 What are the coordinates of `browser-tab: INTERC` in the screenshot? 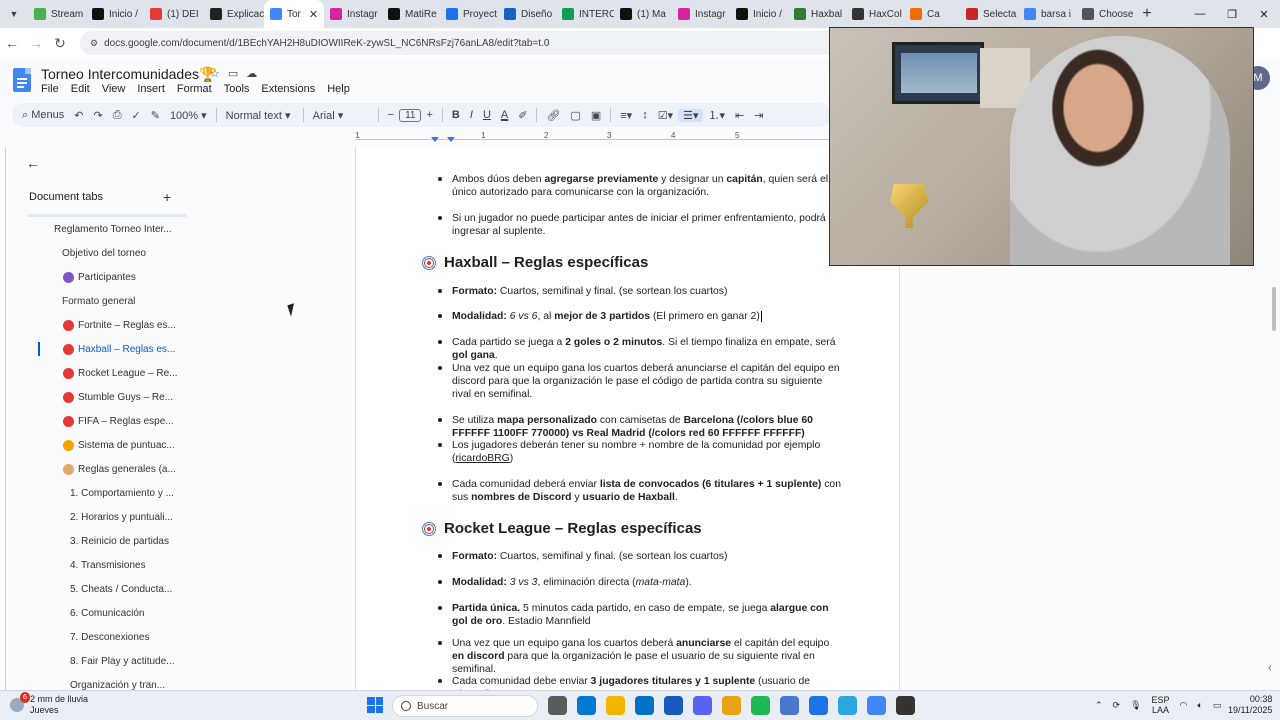 It's located at (585, 14).